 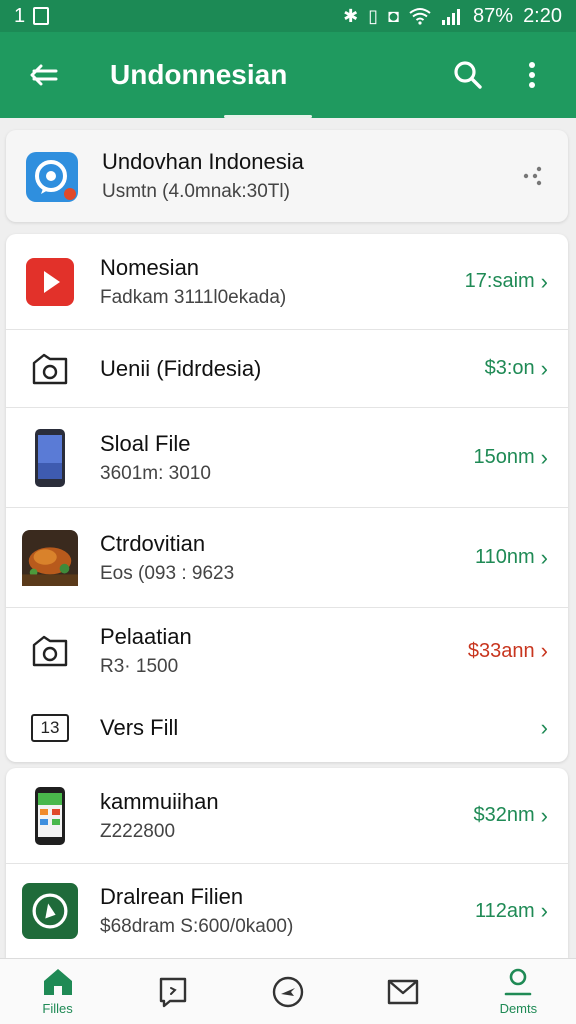 I want to click on item-subtitle: $68dram S:600/0ka00), so click(x=197, y=926).